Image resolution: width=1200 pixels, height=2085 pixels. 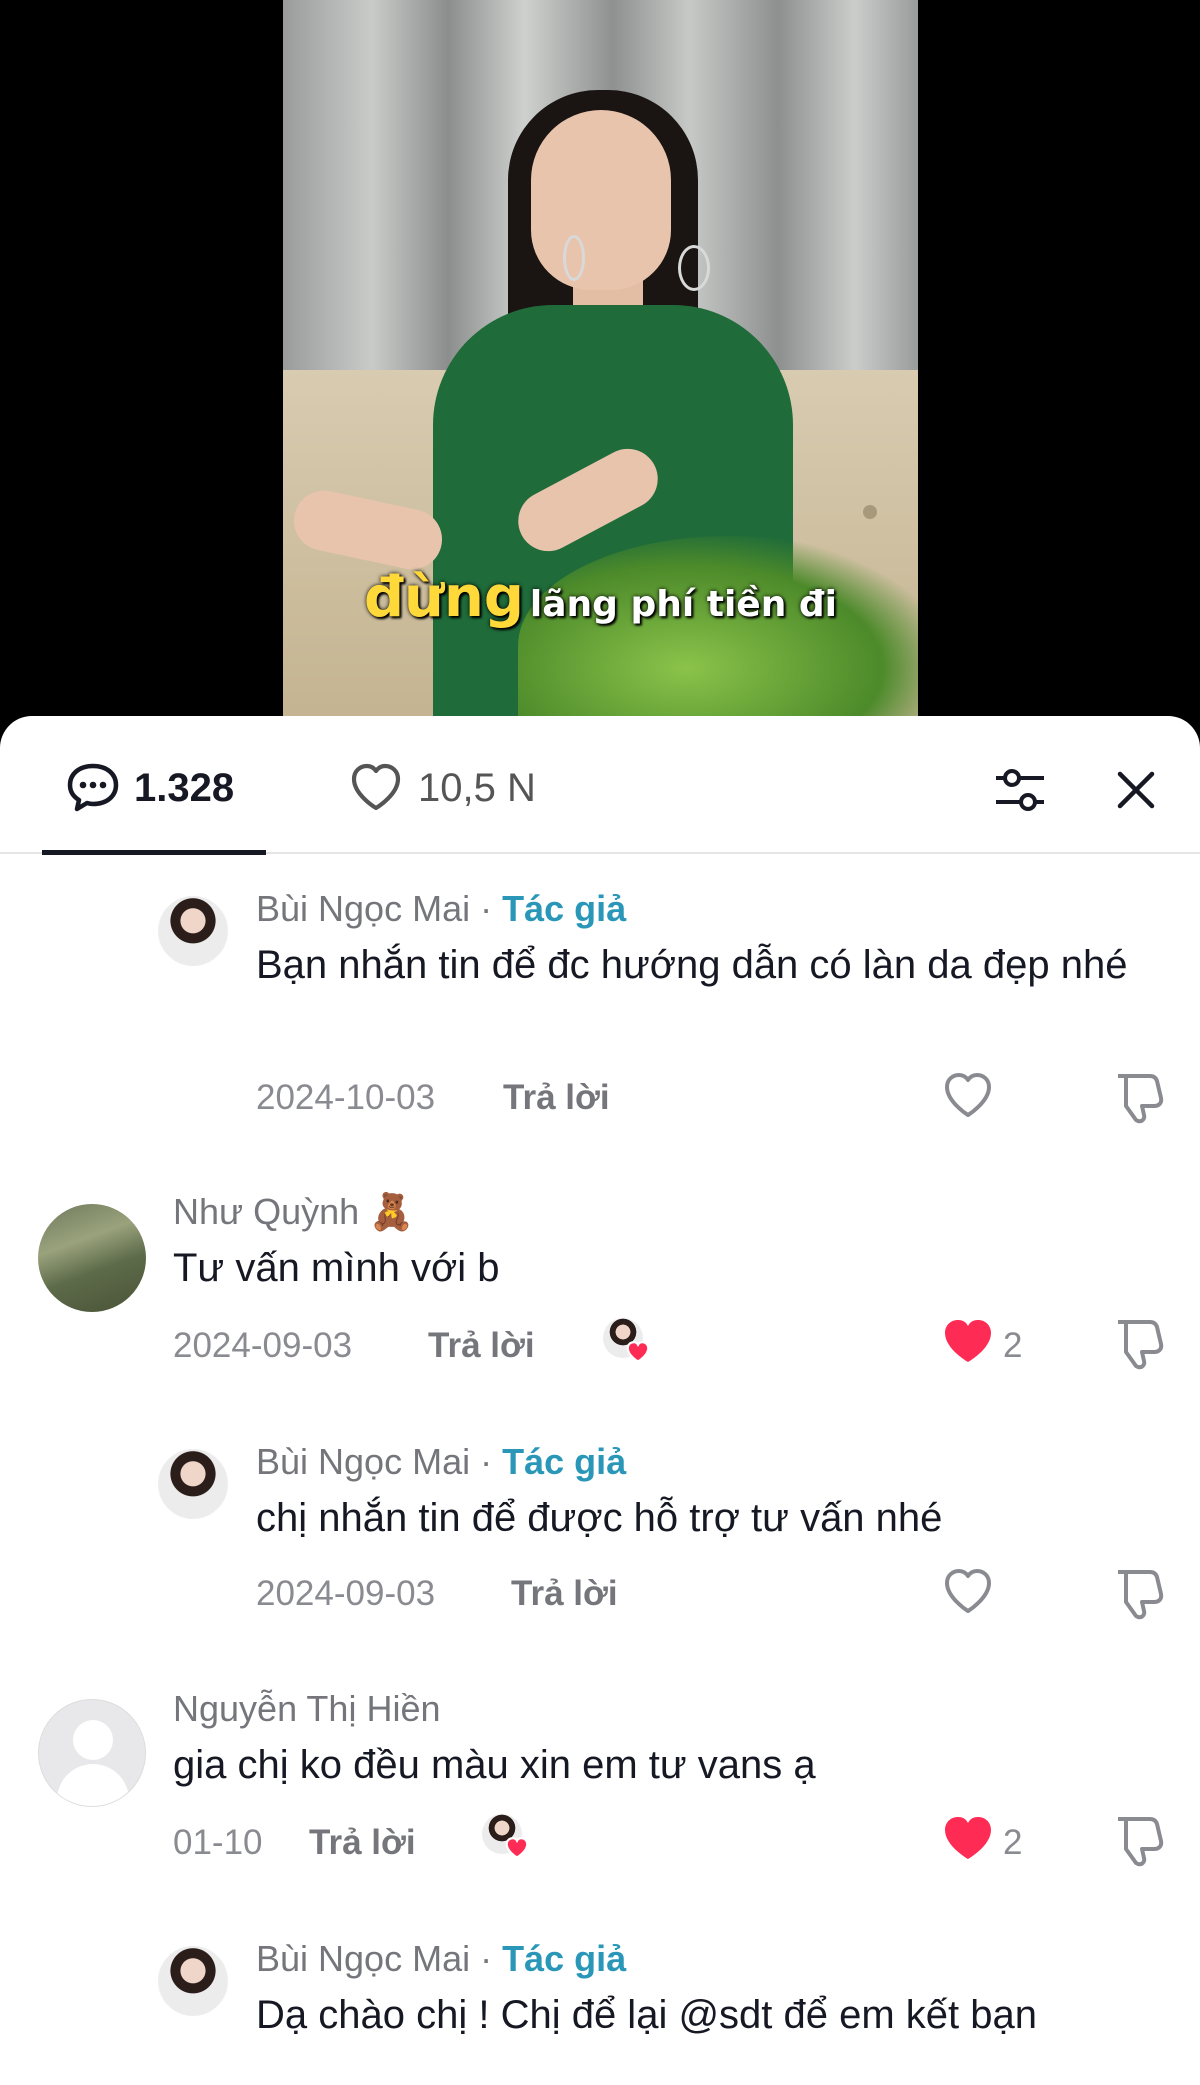 I want to click on close-icon, so click(x=1136, y=790).